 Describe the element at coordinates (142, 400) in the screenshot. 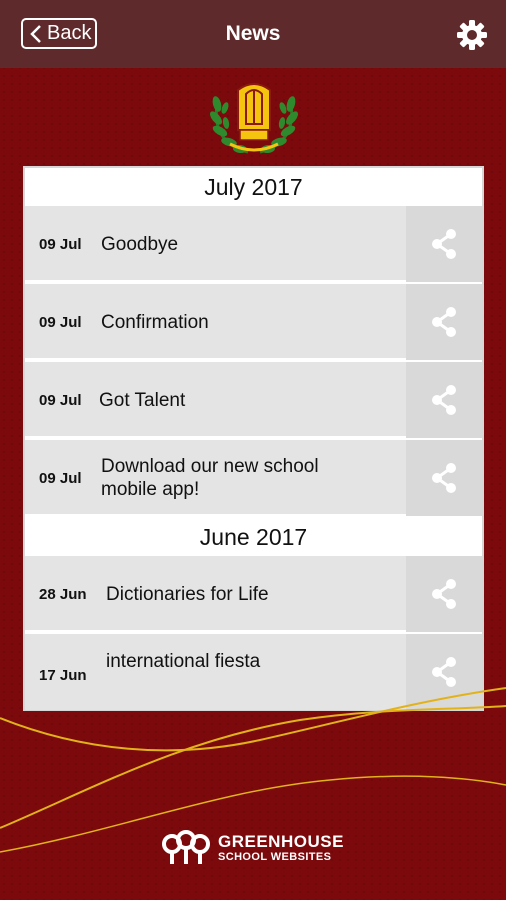

I see `news-title: Got Talent` at that location.